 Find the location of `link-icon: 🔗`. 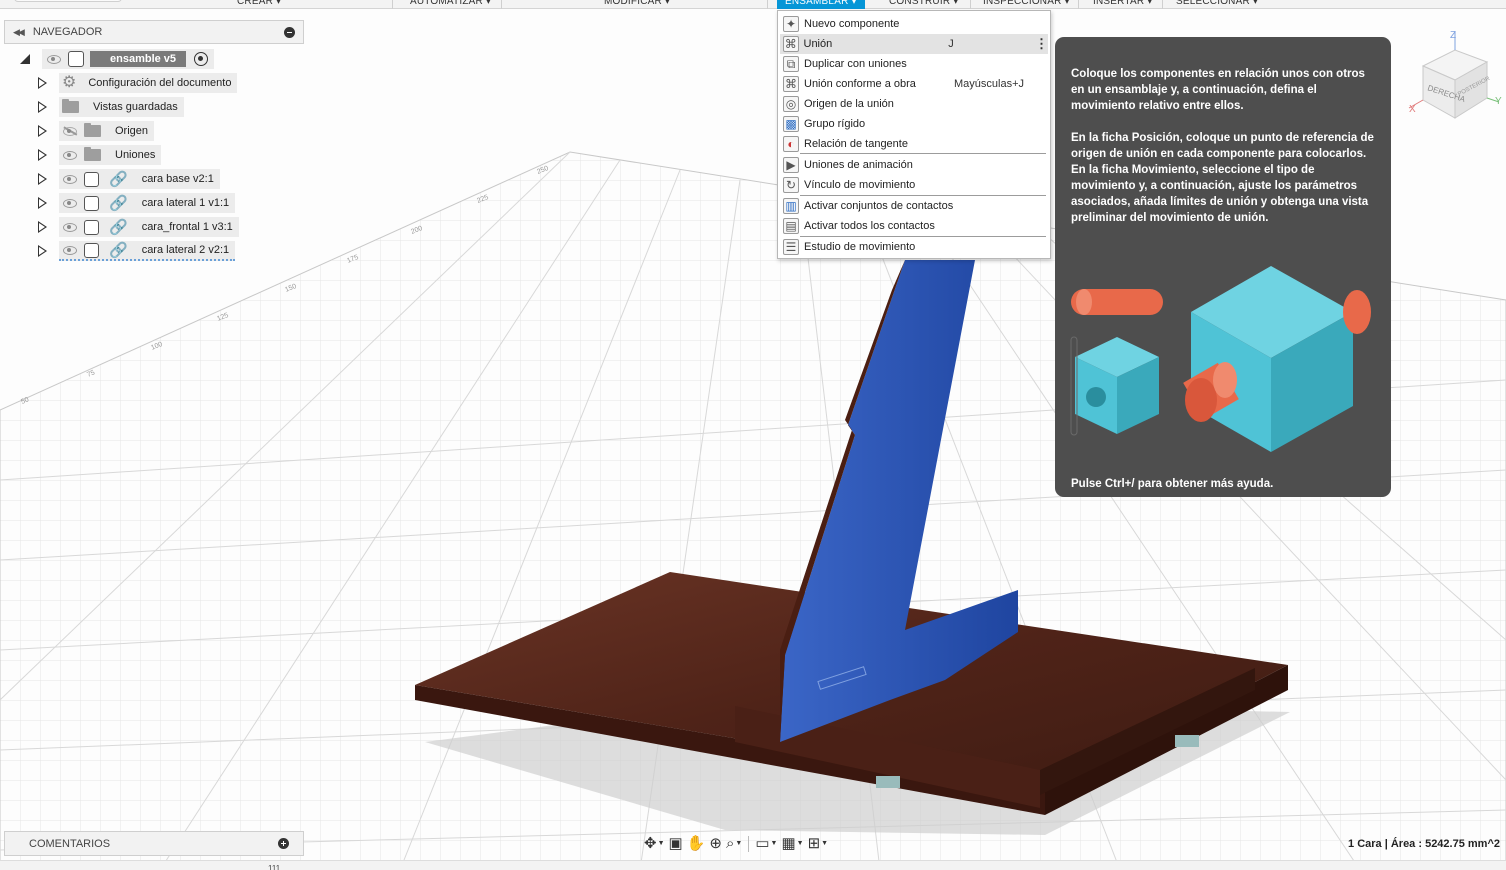

link-icon: 🔗 is located at coordinates (118, 179).